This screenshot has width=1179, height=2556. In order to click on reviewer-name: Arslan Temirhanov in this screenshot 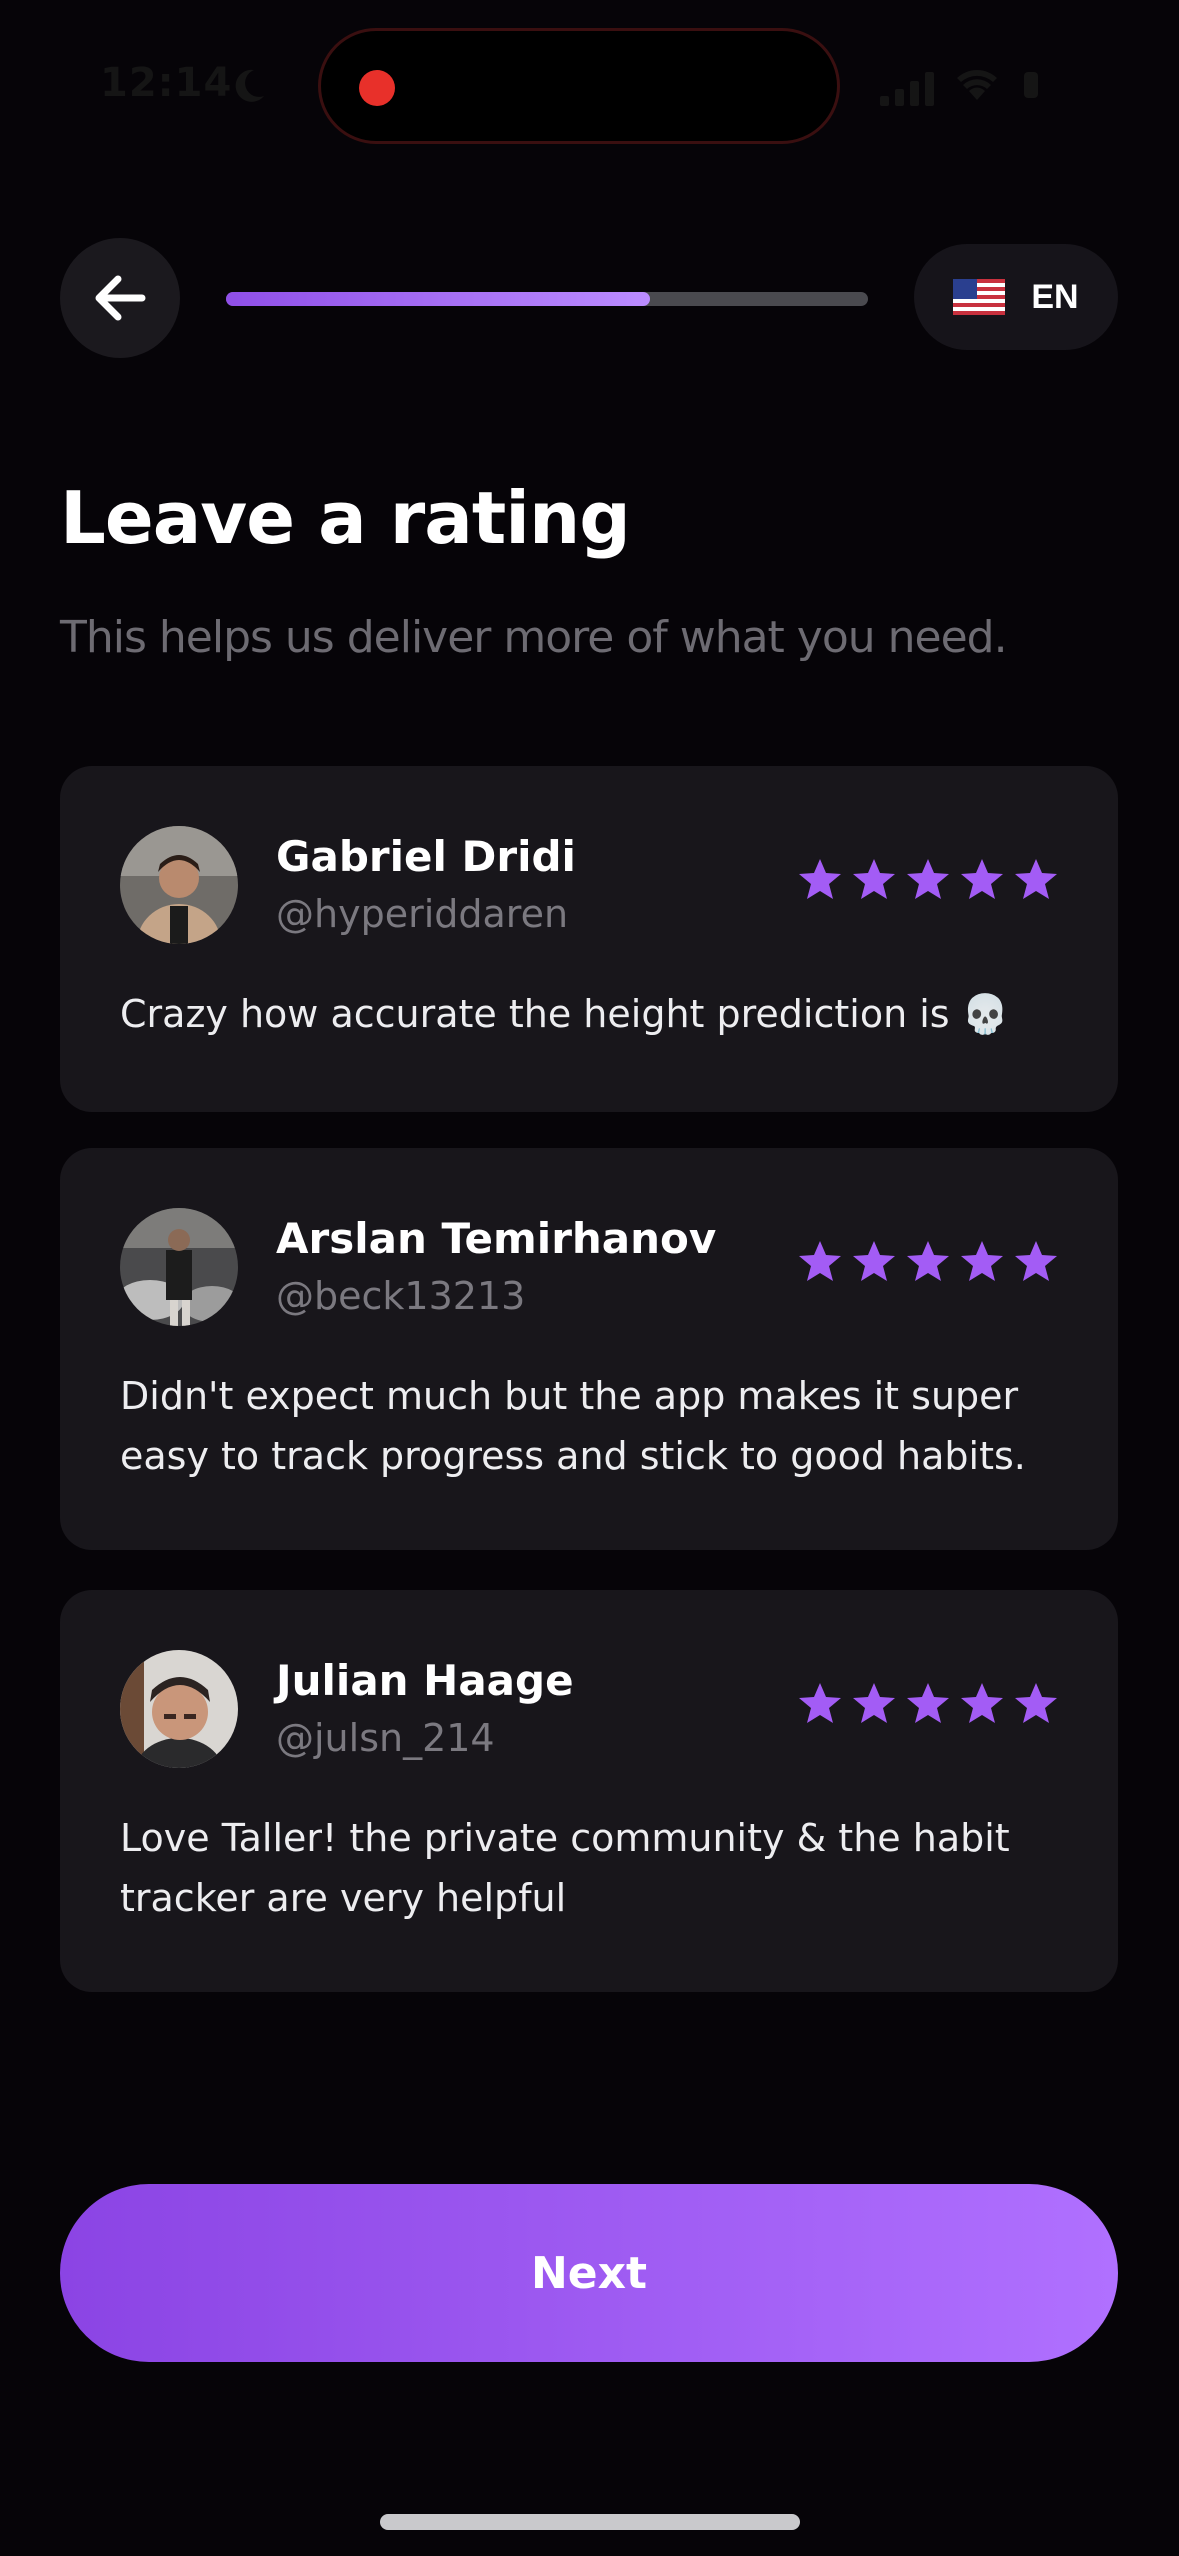, I will do `click(496, 1238)`.